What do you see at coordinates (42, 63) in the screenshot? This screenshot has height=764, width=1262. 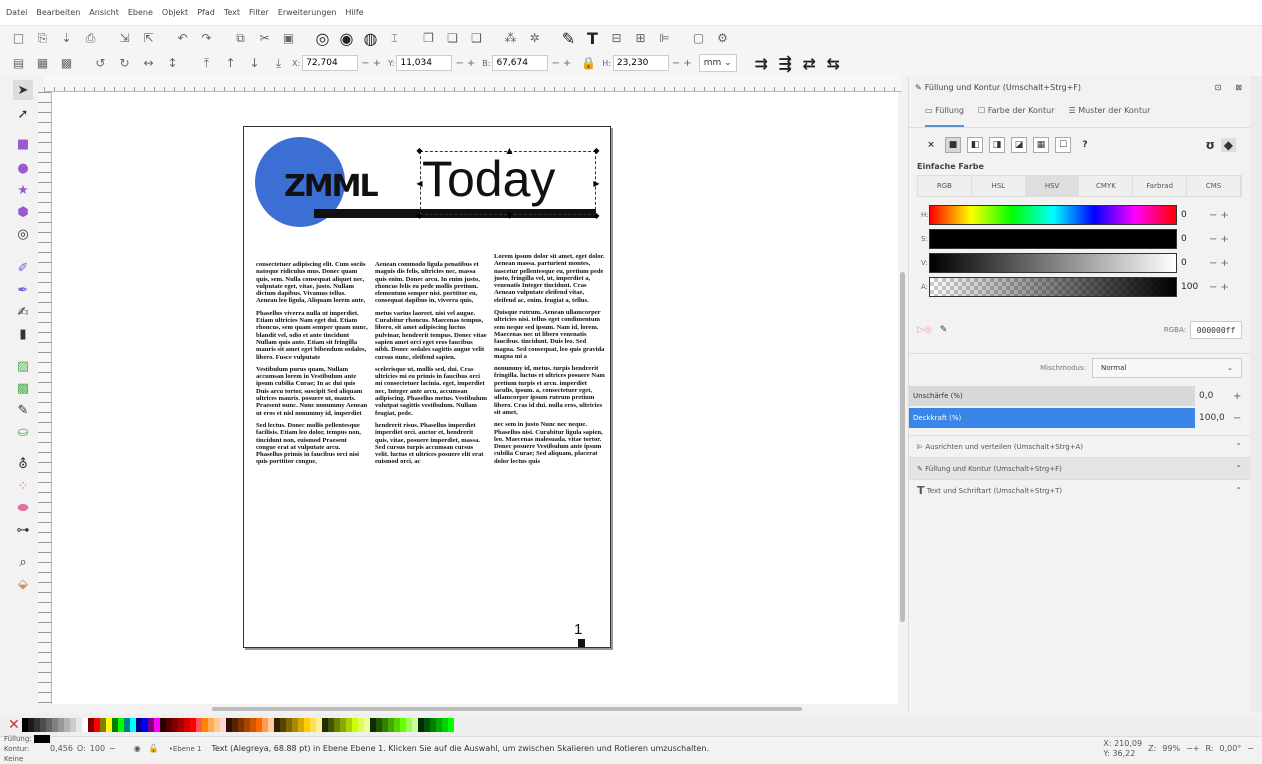 I see `select-all-layers-icon: ▦` at bounding box center [42, 63].